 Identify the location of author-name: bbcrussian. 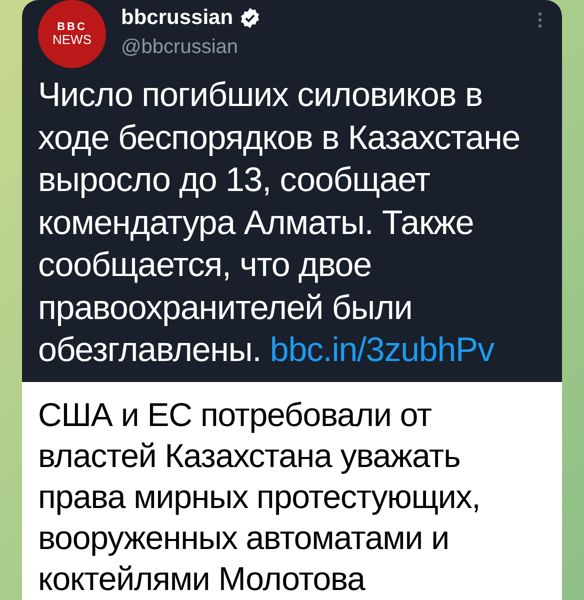
(177, 18).